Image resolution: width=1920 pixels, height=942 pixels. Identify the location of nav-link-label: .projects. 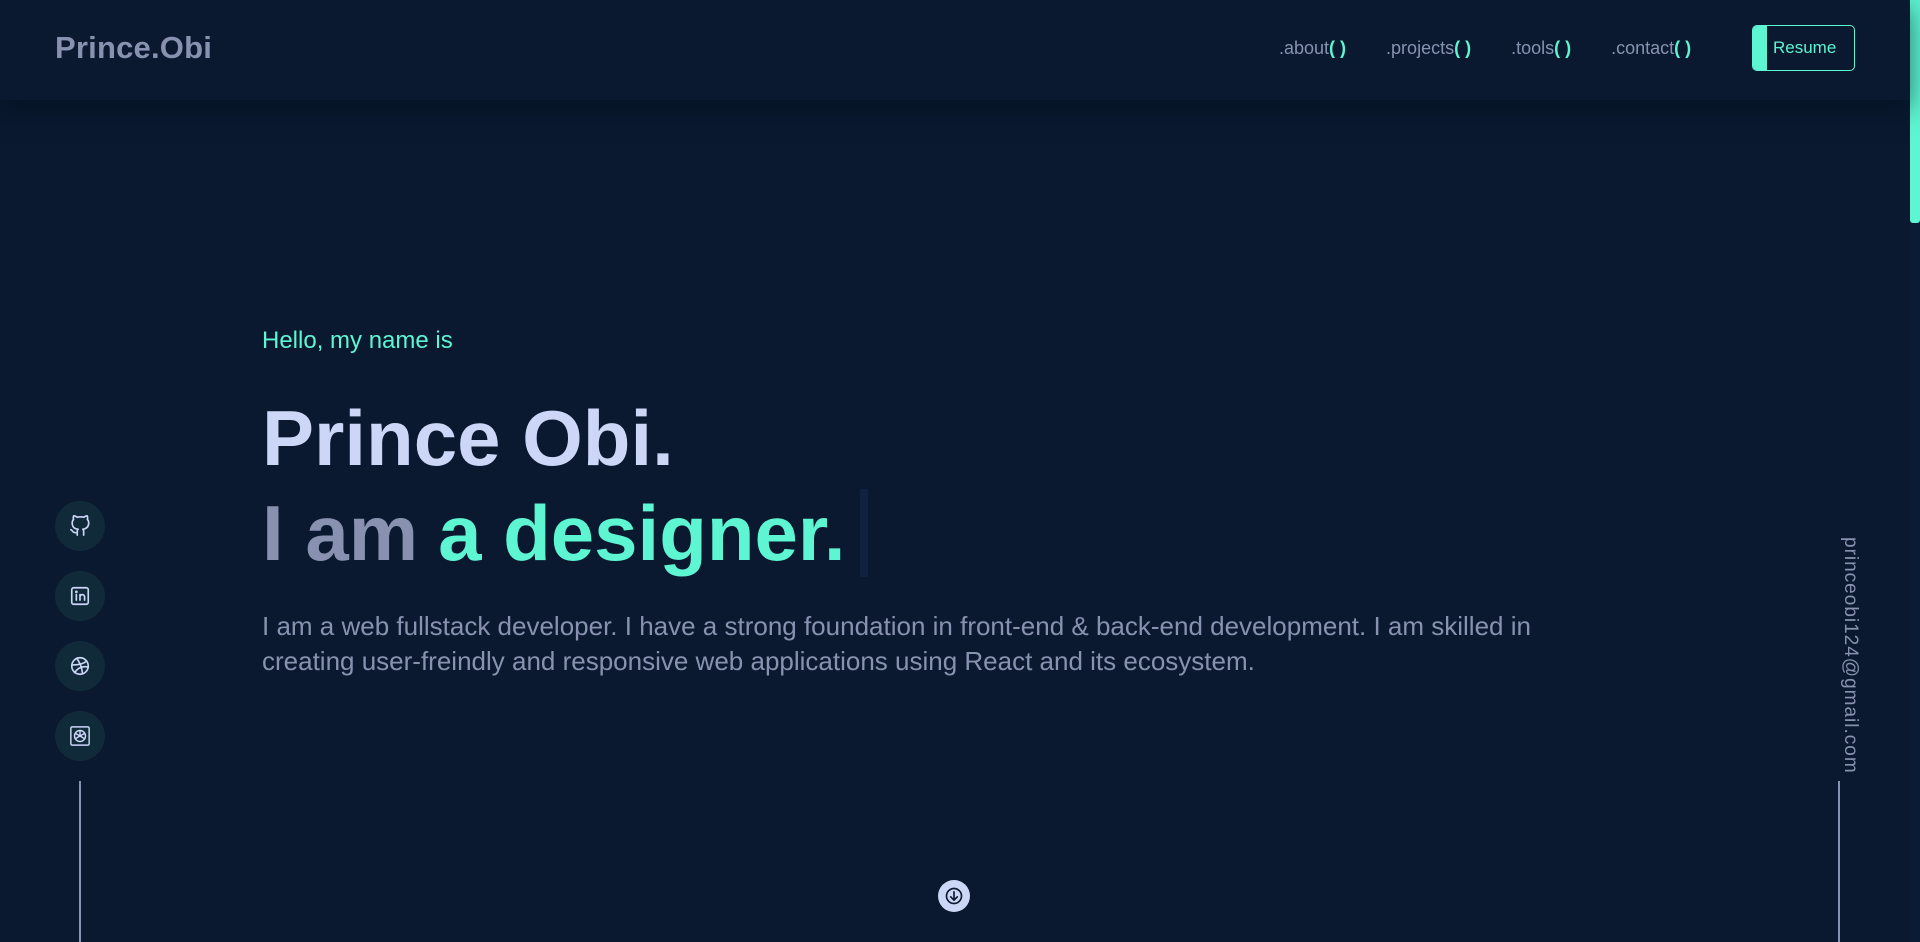
(1420, 48).